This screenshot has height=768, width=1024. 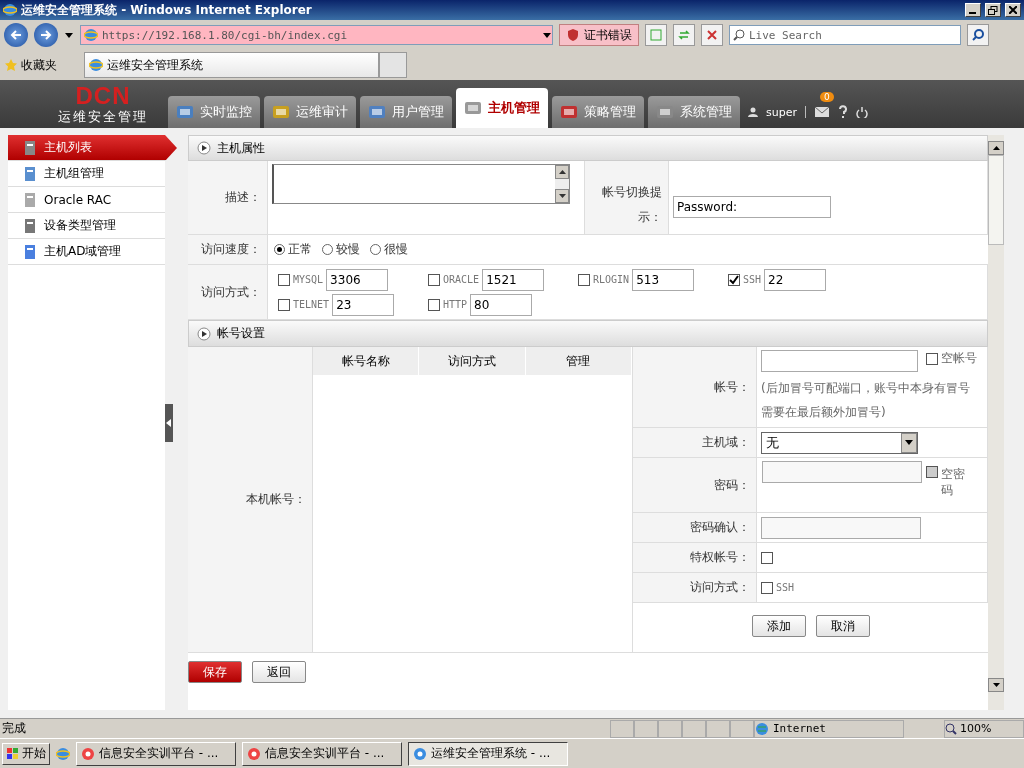 I want to click on section-header: 主机属性, so click(x=588, y=148).